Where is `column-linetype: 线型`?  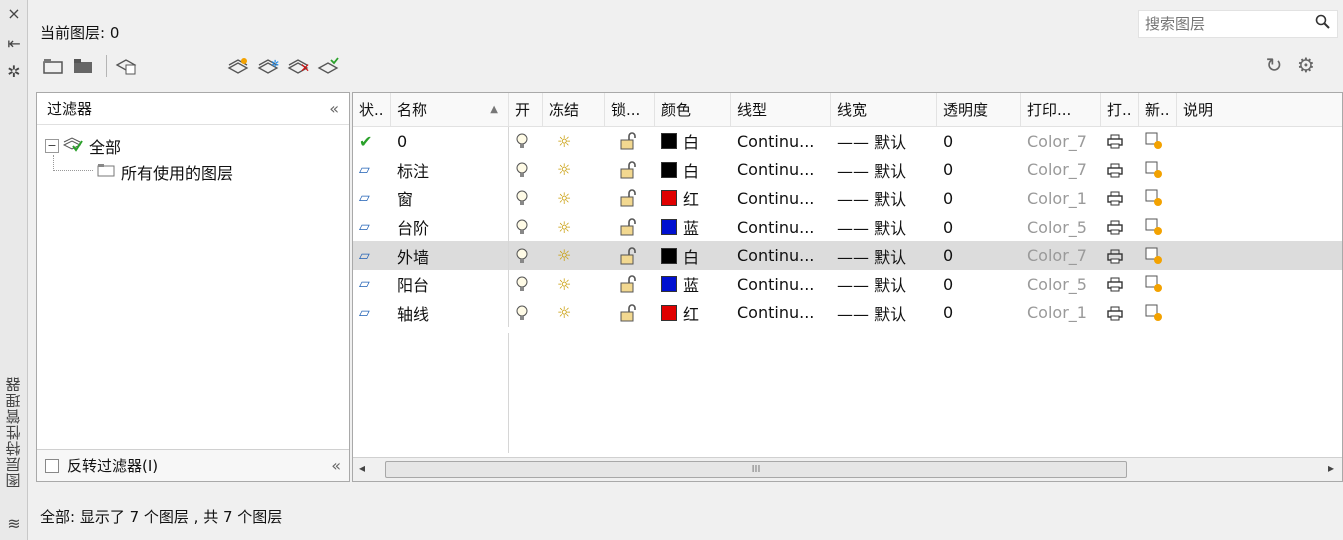
column-linetype: 线型 is located at coordinates (781, 109).